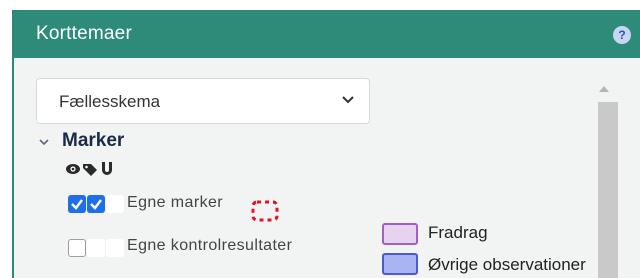 Image resolution: width=640 pixels, height=278 pixels. Describe the element at coordinates (604, 89) in the screenshot. I see `scroll-up-arrow-icon` at that location.